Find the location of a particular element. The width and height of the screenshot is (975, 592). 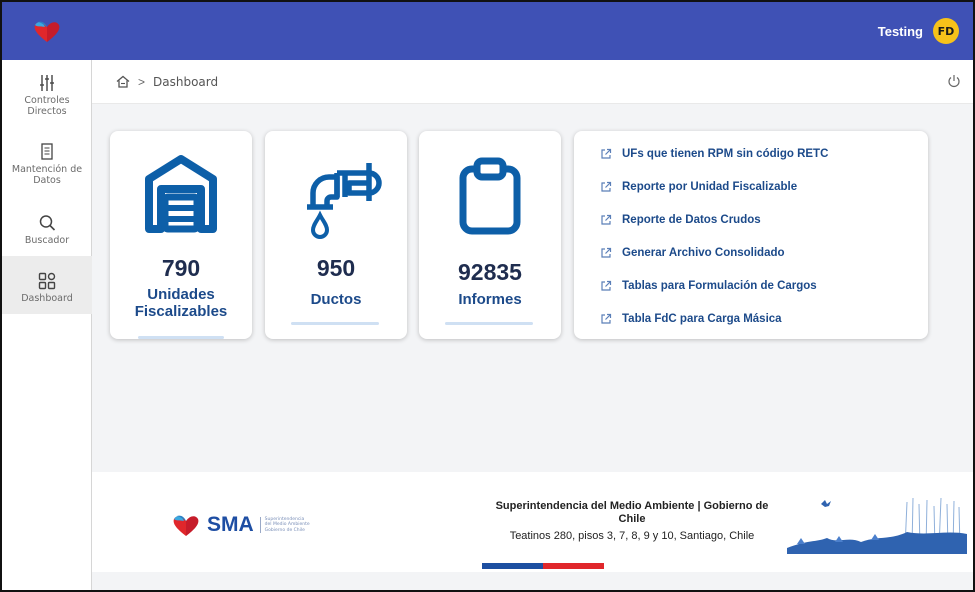

wetland-illustration-icon is located at coordinates (877, 525).